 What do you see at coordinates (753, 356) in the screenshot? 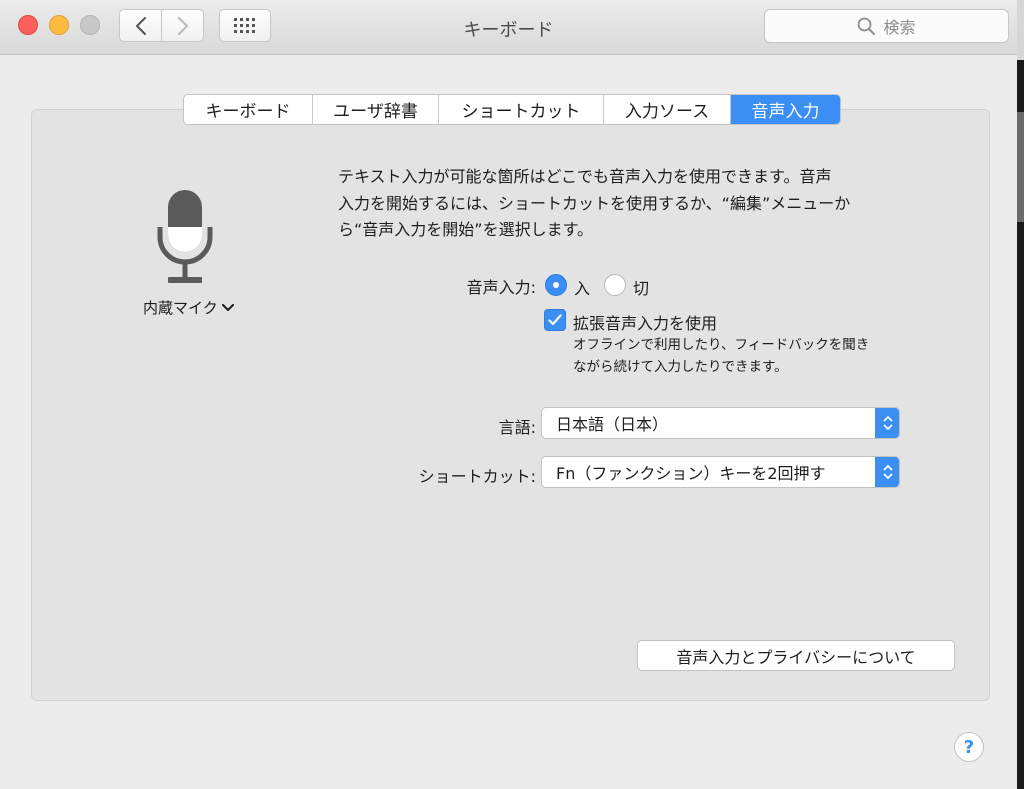
I see `enhanced-dictation-description: オフラインで利用したり、フィードバックを聞き ながら続けて入力したりできます。` at bounding box center [753, 356].